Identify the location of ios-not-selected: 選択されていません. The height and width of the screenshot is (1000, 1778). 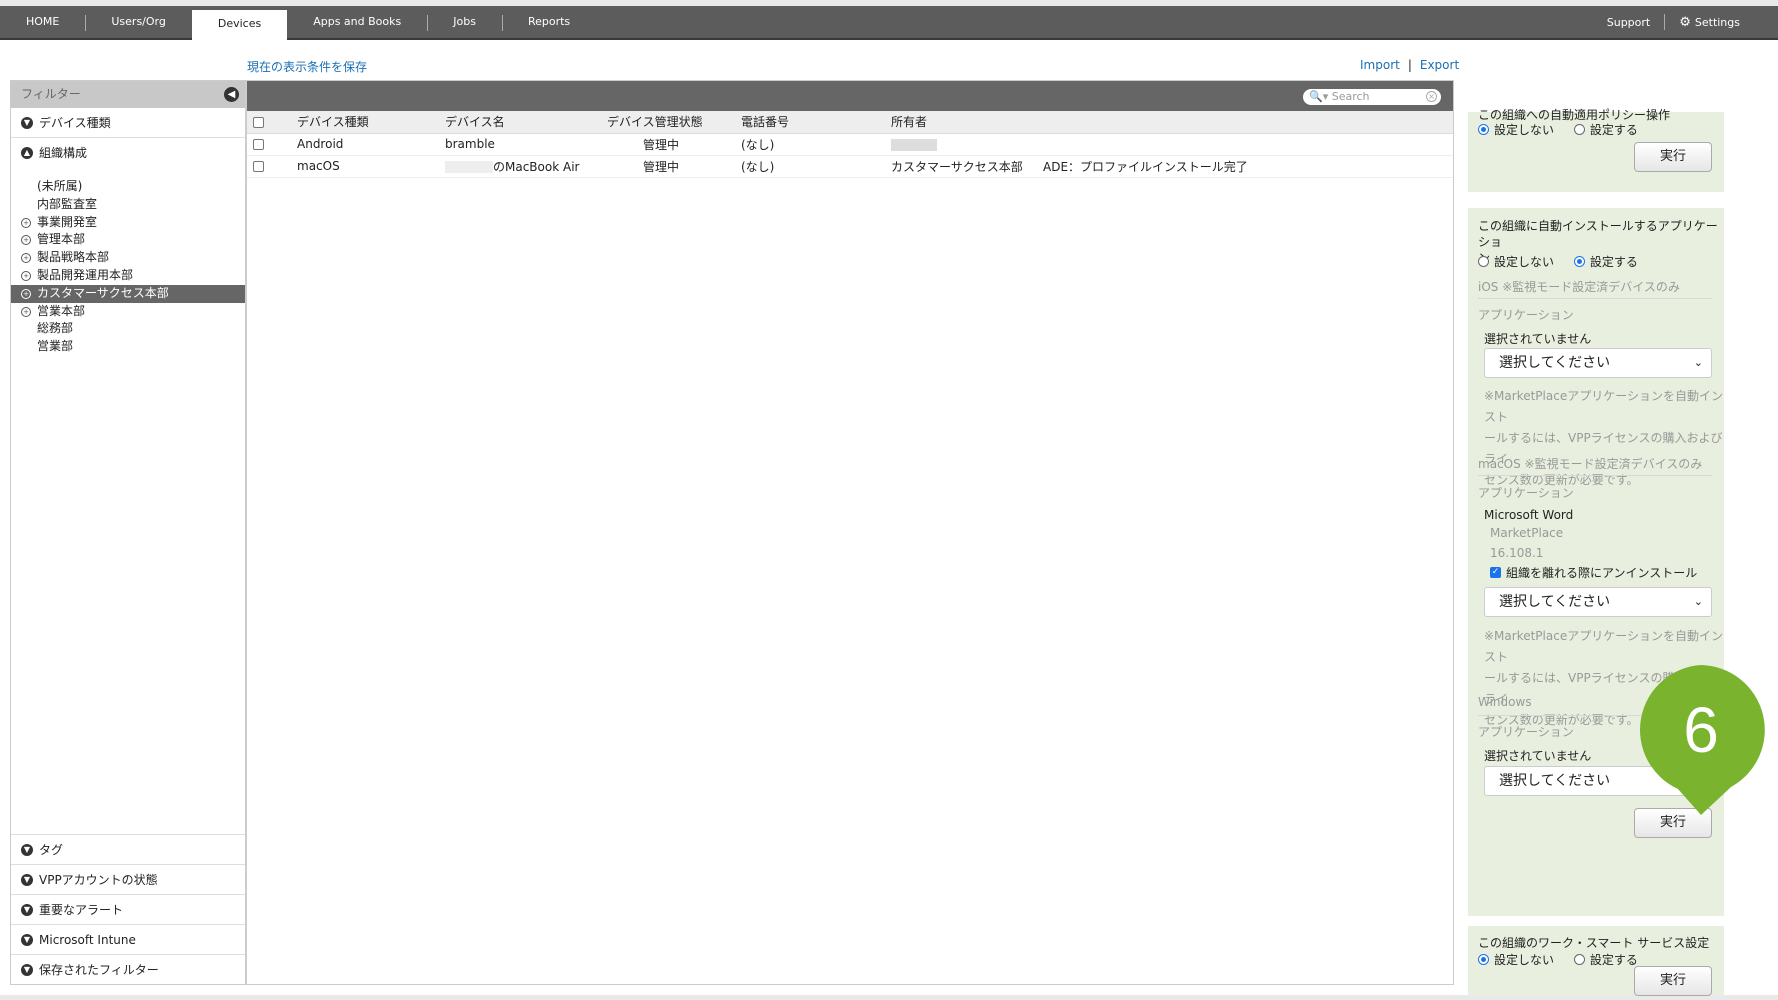
(1538, 339).